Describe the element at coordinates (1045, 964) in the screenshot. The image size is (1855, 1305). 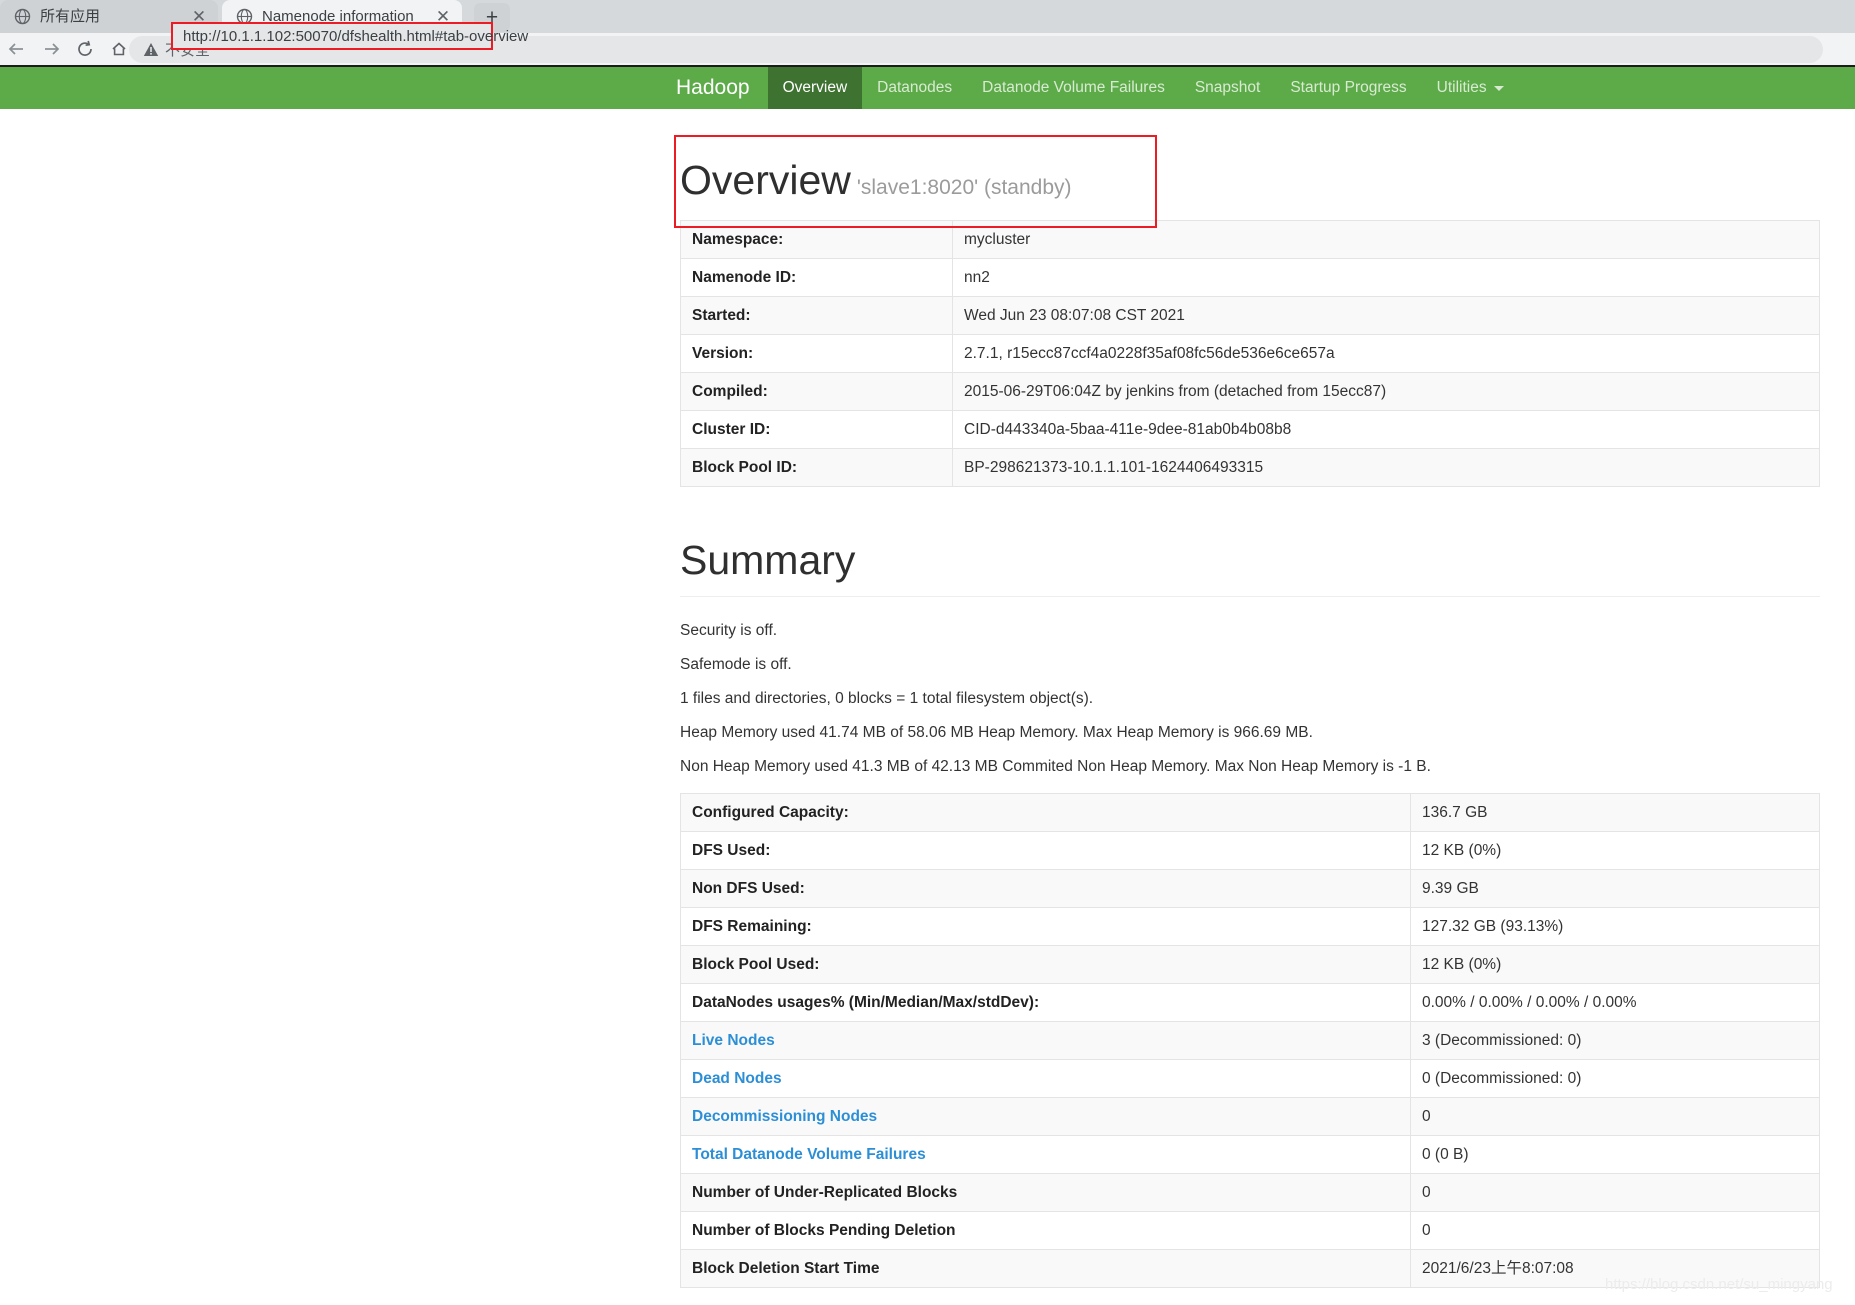
I see `row-key: Block Pool Used:` at that location.